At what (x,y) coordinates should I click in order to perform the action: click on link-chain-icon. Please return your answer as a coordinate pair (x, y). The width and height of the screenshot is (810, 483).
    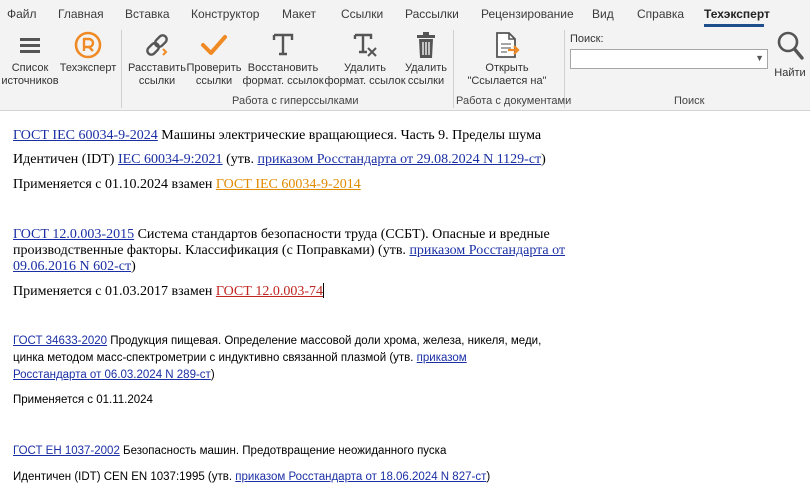
    Looking at the image, I should click on (157, 45).